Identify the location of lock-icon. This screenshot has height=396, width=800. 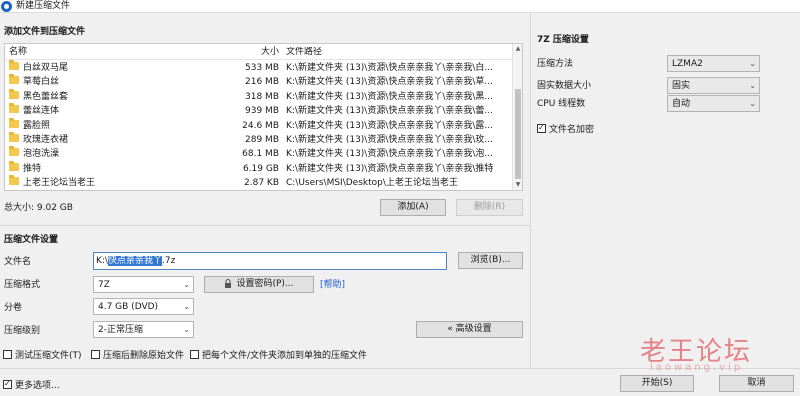
(228, 283).